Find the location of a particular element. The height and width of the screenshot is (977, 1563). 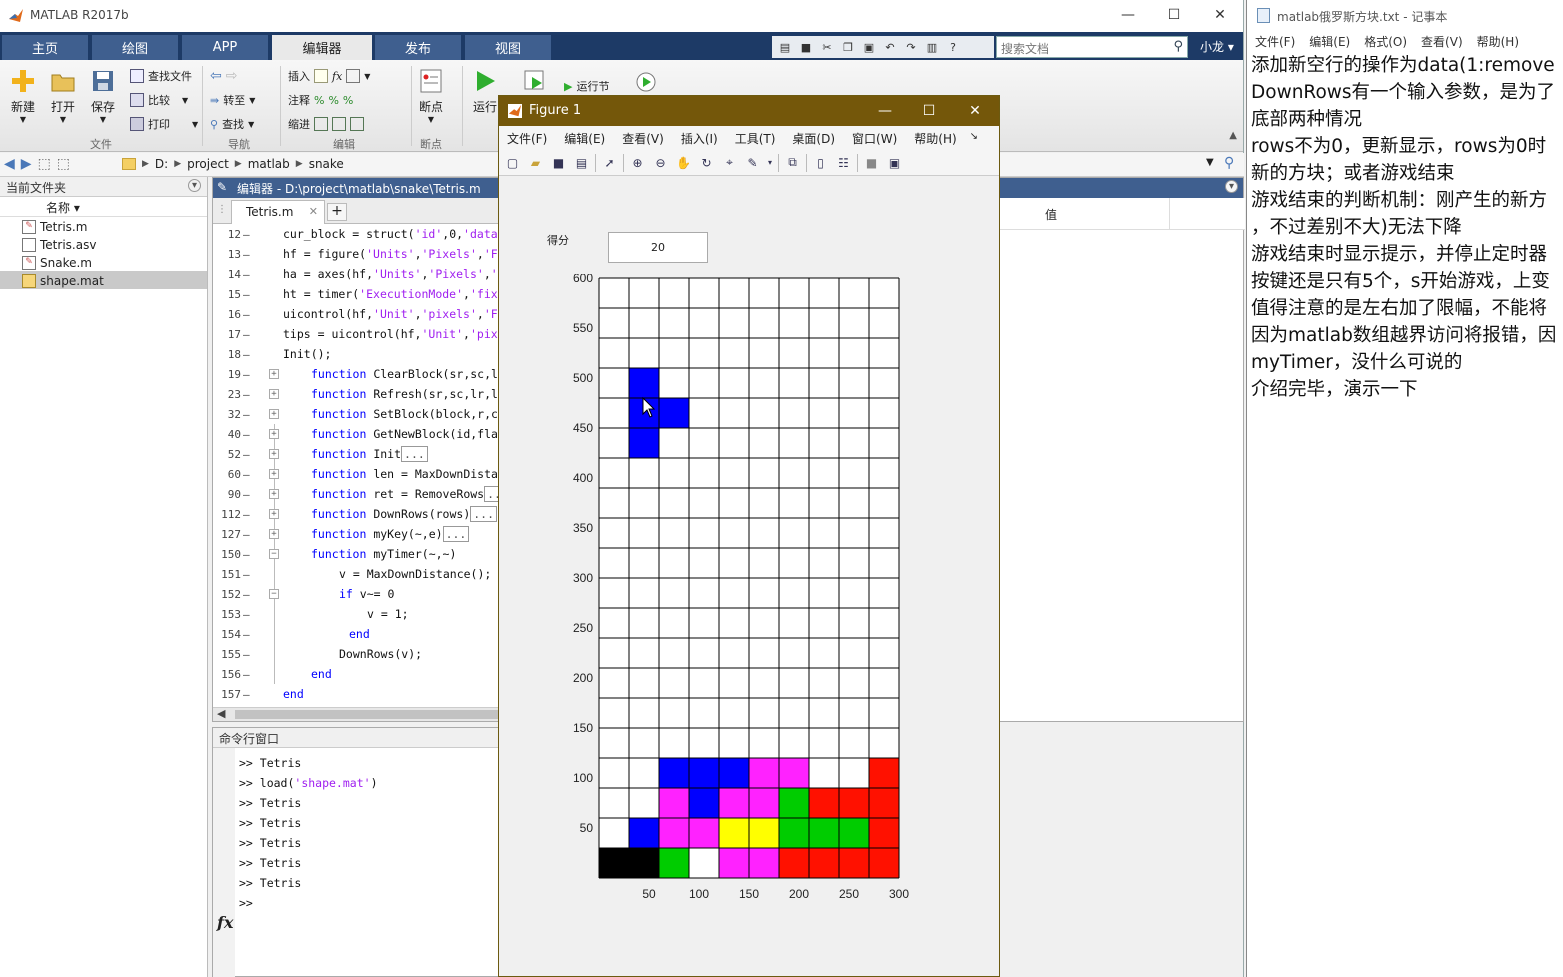

compare-button: 比较 ▼ is located at coordinates (159, 100).